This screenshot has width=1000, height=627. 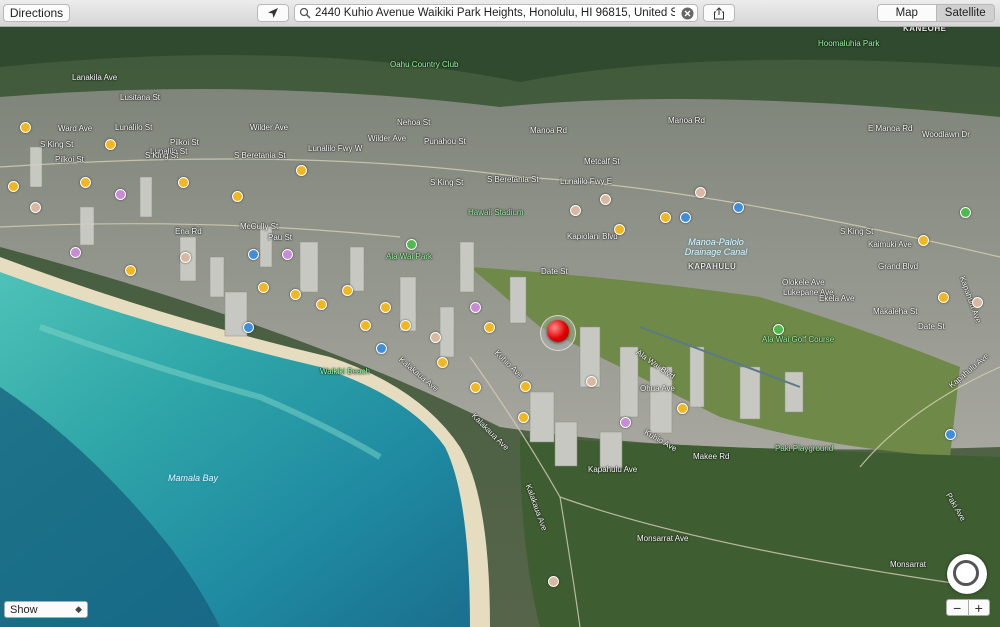 What do you see at coordinates (890, 128) in the screenshot?
I see `map-label: E Manoa Rd` at bounding box center [890, 128].